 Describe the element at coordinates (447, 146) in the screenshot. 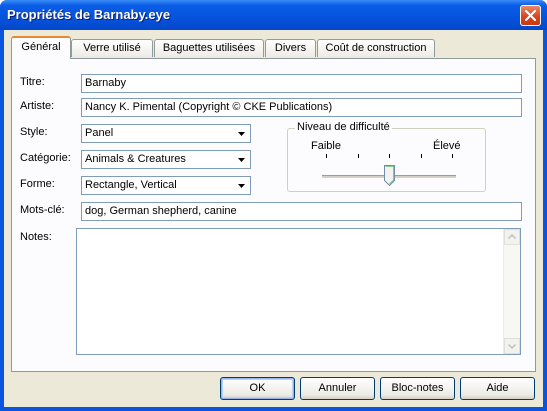

I see `difficulty-max-label: Élevé` at that location.